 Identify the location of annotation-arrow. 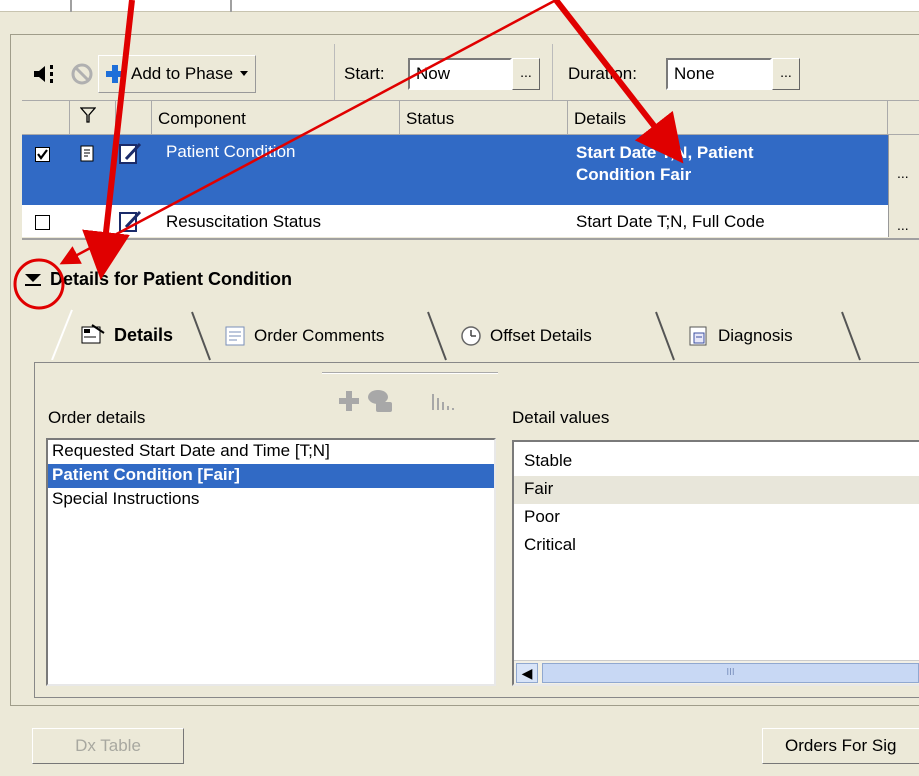
(618, 82).